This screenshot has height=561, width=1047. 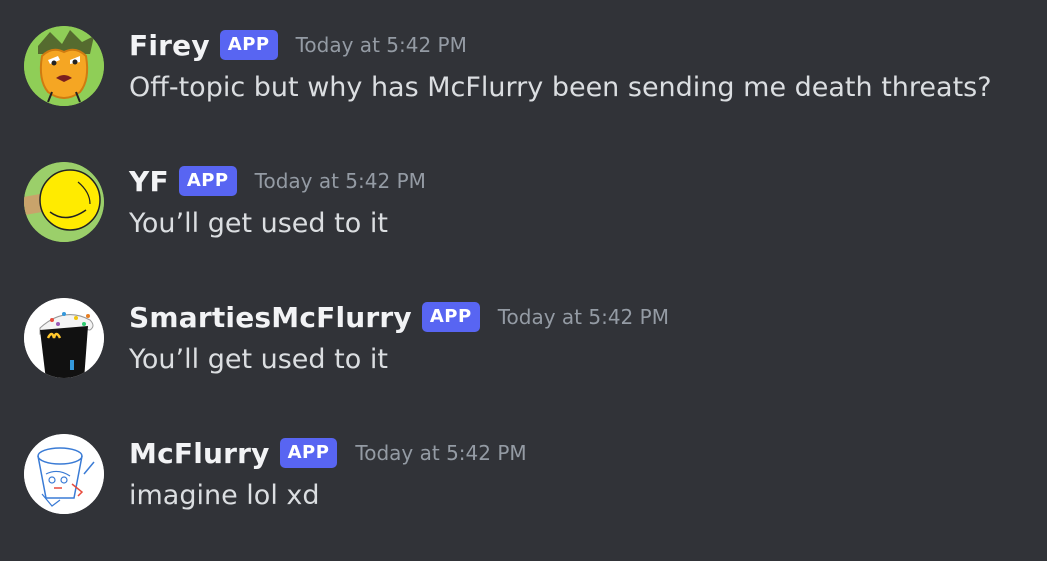 I want to click on yf-avatar, so click(x=64, y=202).